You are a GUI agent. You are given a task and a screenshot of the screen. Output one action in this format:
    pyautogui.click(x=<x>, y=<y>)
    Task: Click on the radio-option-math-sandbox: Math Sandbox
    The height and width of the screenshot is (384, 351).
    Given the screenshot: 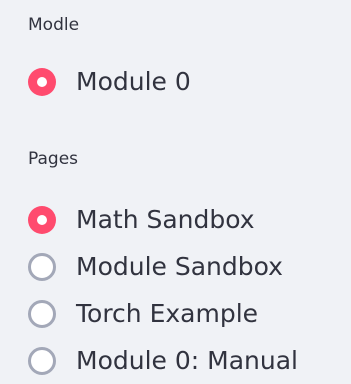 What is the action you would take?
    pyautogui.click(x=189, y=219)
    